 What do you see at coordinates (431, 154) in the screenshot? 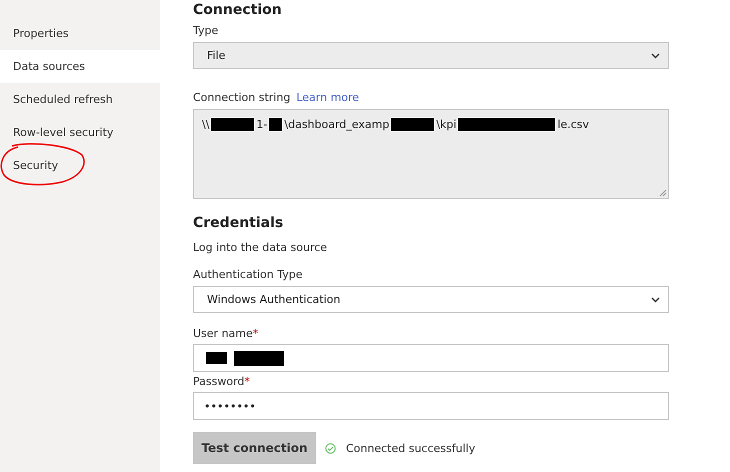
I see `connection-string-field: \\ 1- \dashboard_examp \kpi le.csv` at bounding box center [431, 154].